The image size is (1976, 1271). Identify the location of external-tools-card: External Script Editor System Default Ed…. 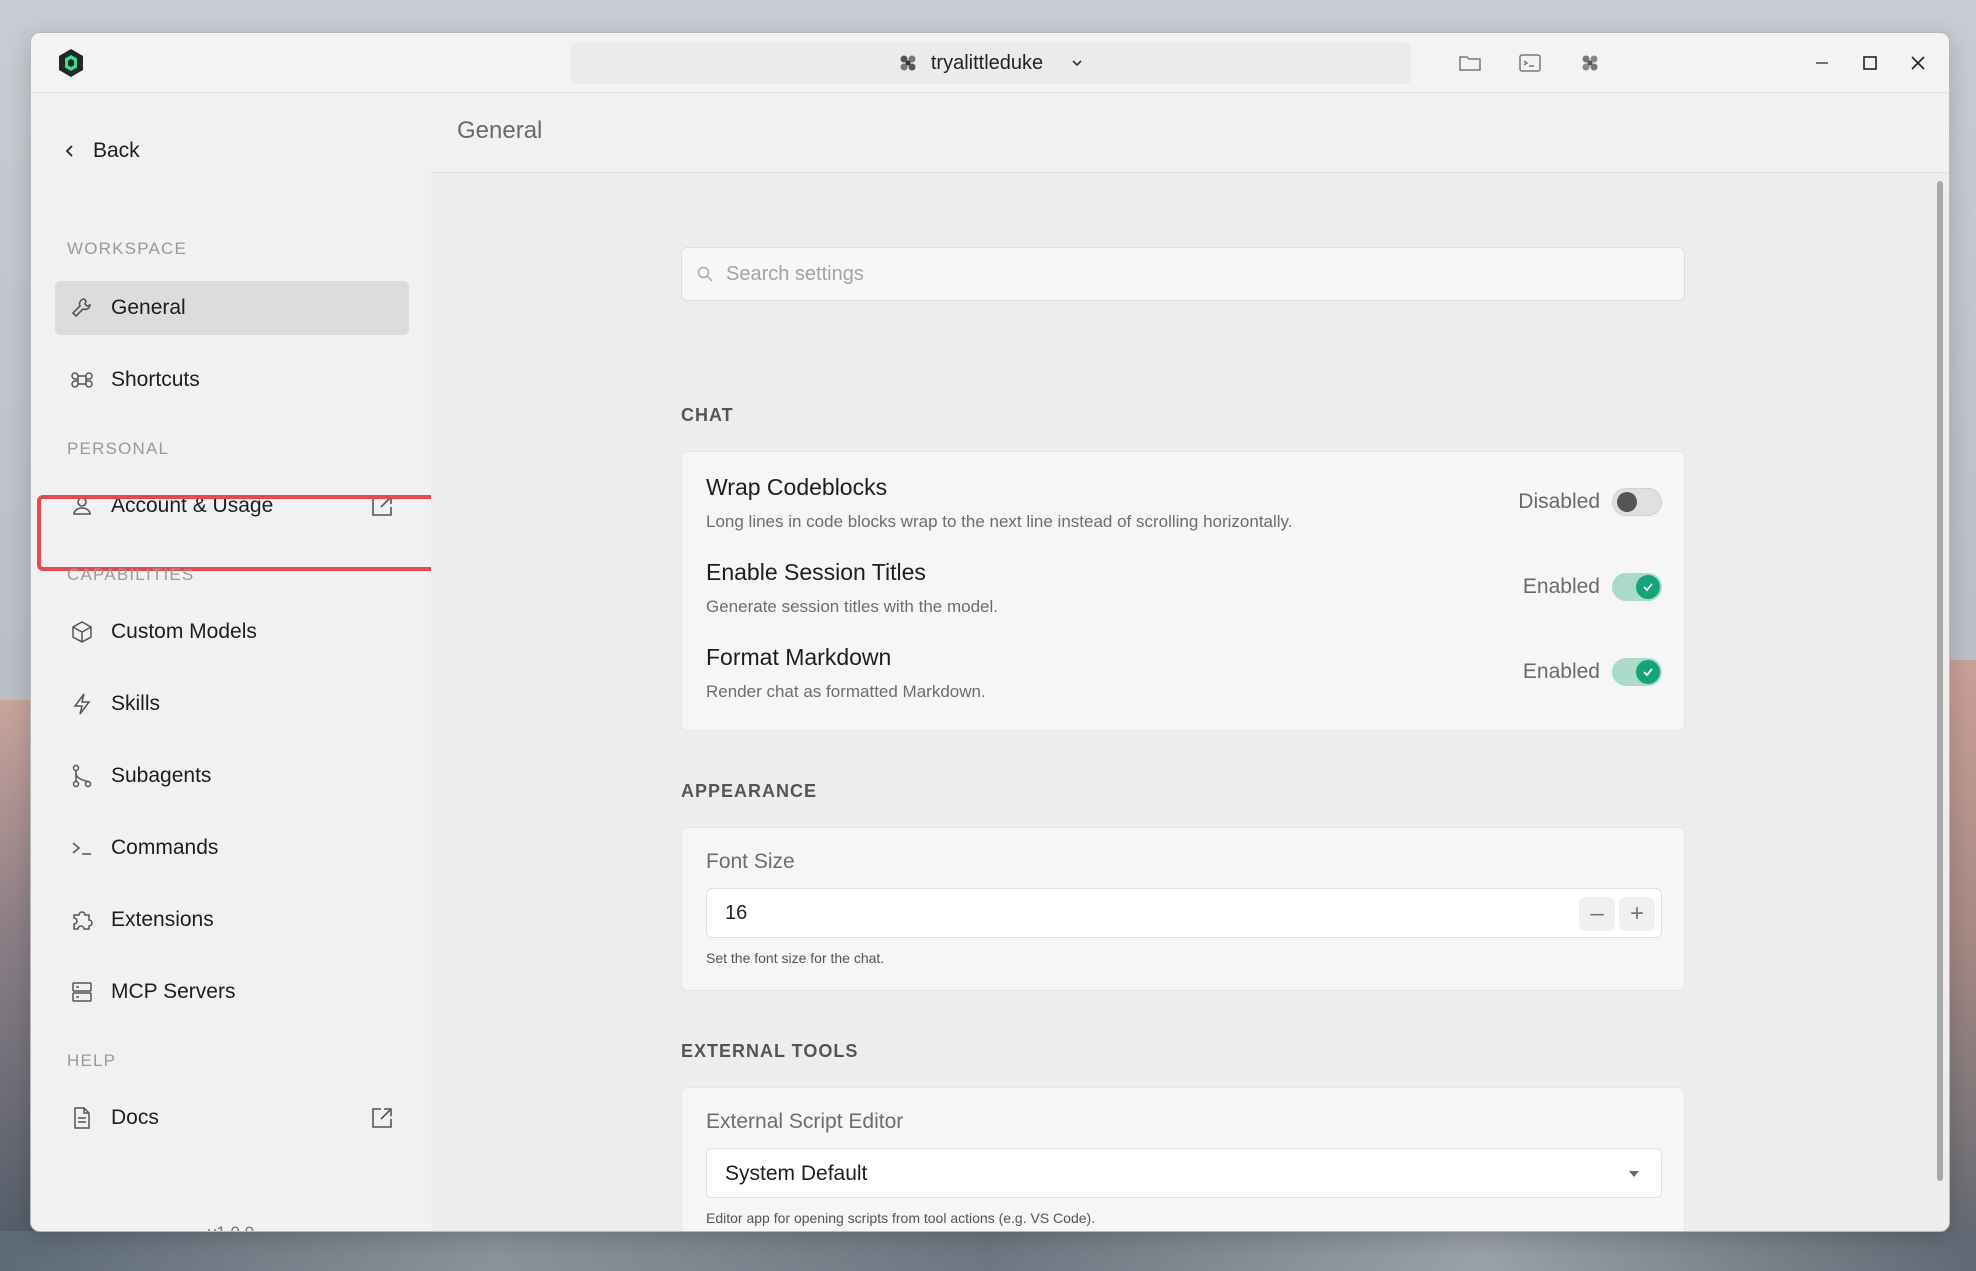
(1183, 1159).